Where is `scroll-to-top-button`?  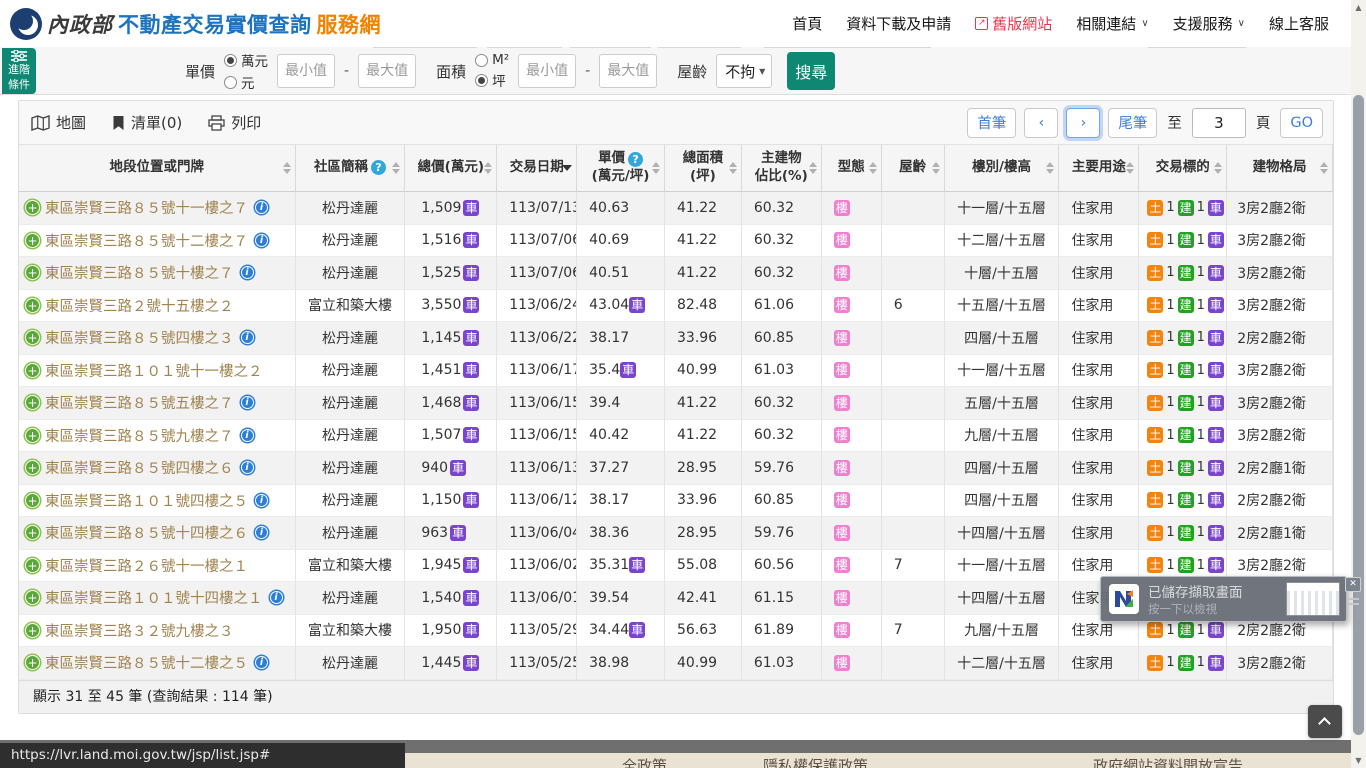 scroll-to-top-button is located at coordinates (1325, 721).